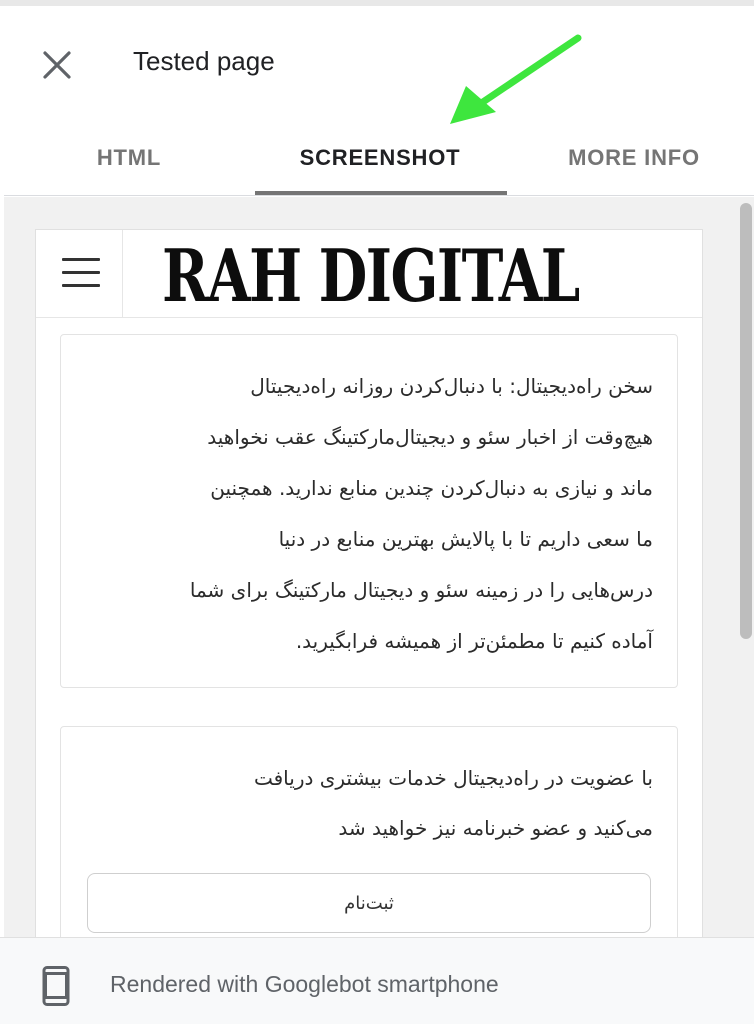  I want to click on tab-more-info: MORE INFO, so click(634, 158).